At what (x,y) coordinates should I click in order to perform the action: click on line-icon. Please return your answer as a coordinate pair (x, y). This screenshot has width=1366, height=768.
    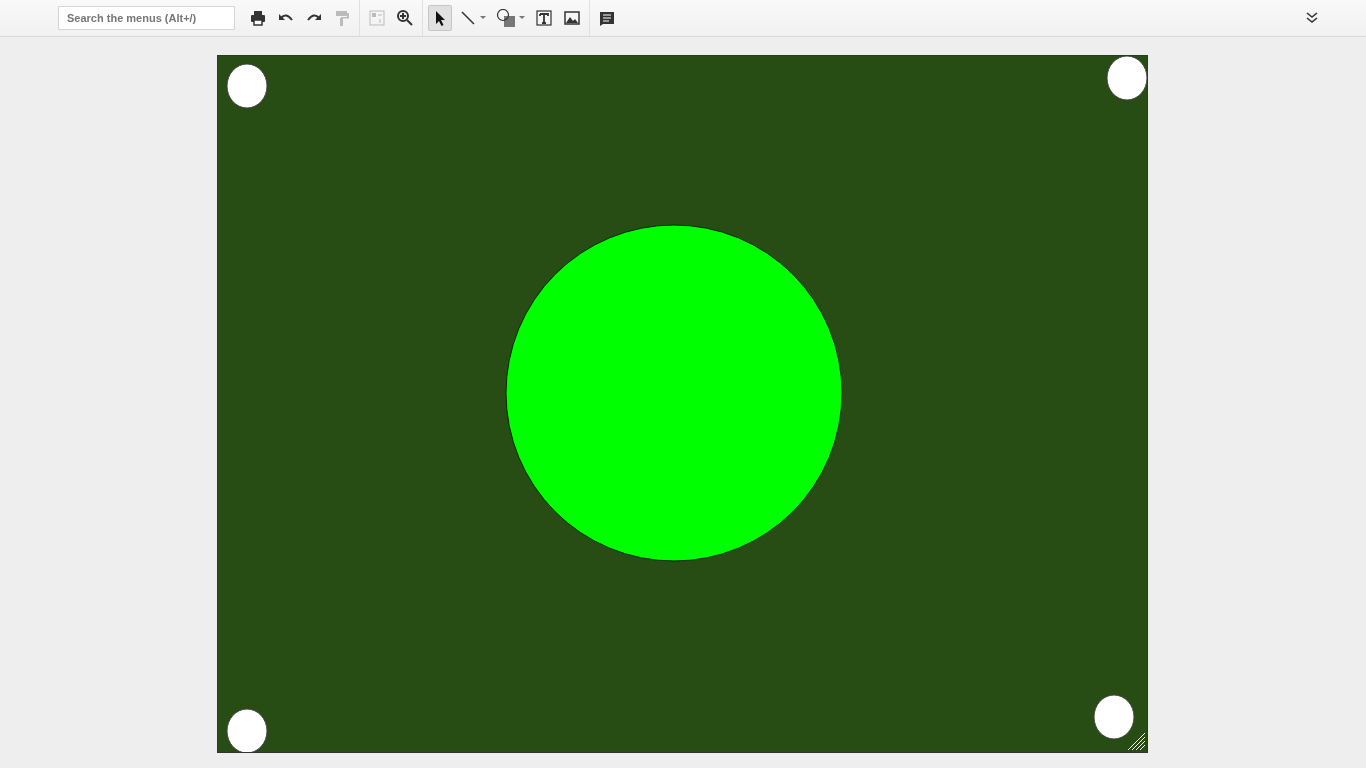
    Looking at the image, I should click on (468, 18).